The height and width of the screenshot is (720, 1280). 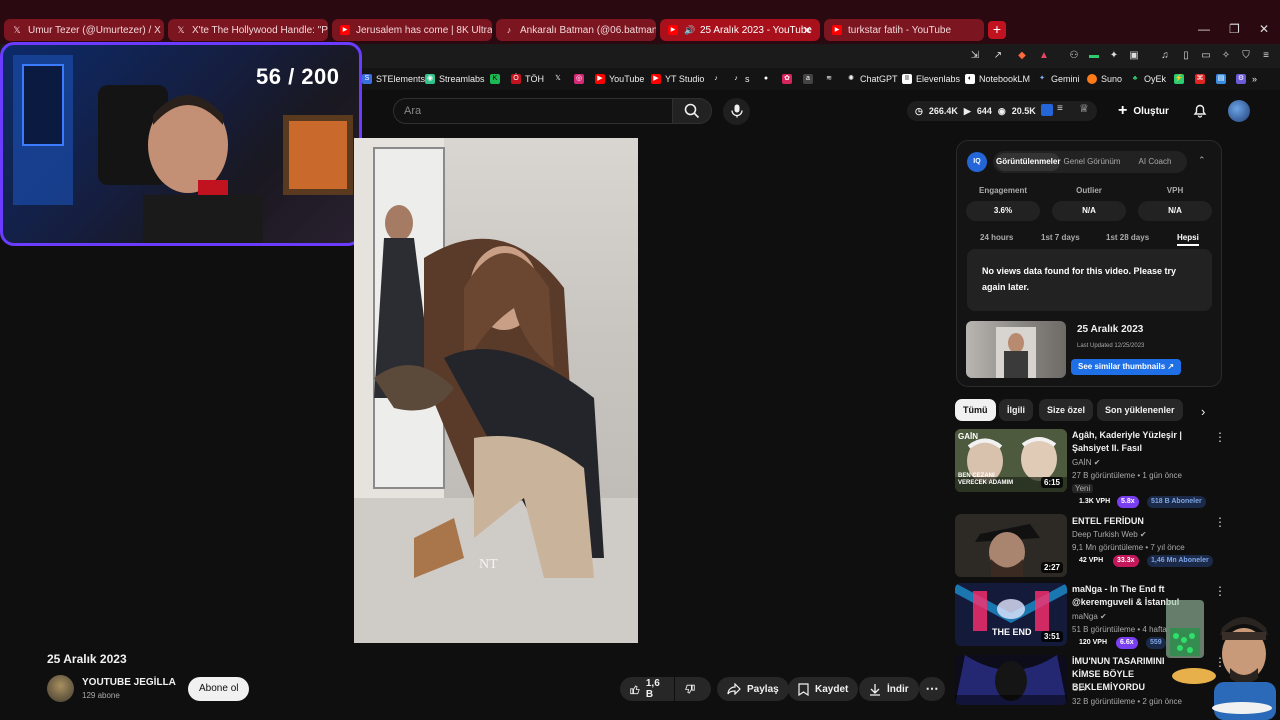 What do you see at coordinates (1139, 521) in the screenshot?
I see `rec-title: ENTEL FERİDUN` at bounding box center [1139, 521].